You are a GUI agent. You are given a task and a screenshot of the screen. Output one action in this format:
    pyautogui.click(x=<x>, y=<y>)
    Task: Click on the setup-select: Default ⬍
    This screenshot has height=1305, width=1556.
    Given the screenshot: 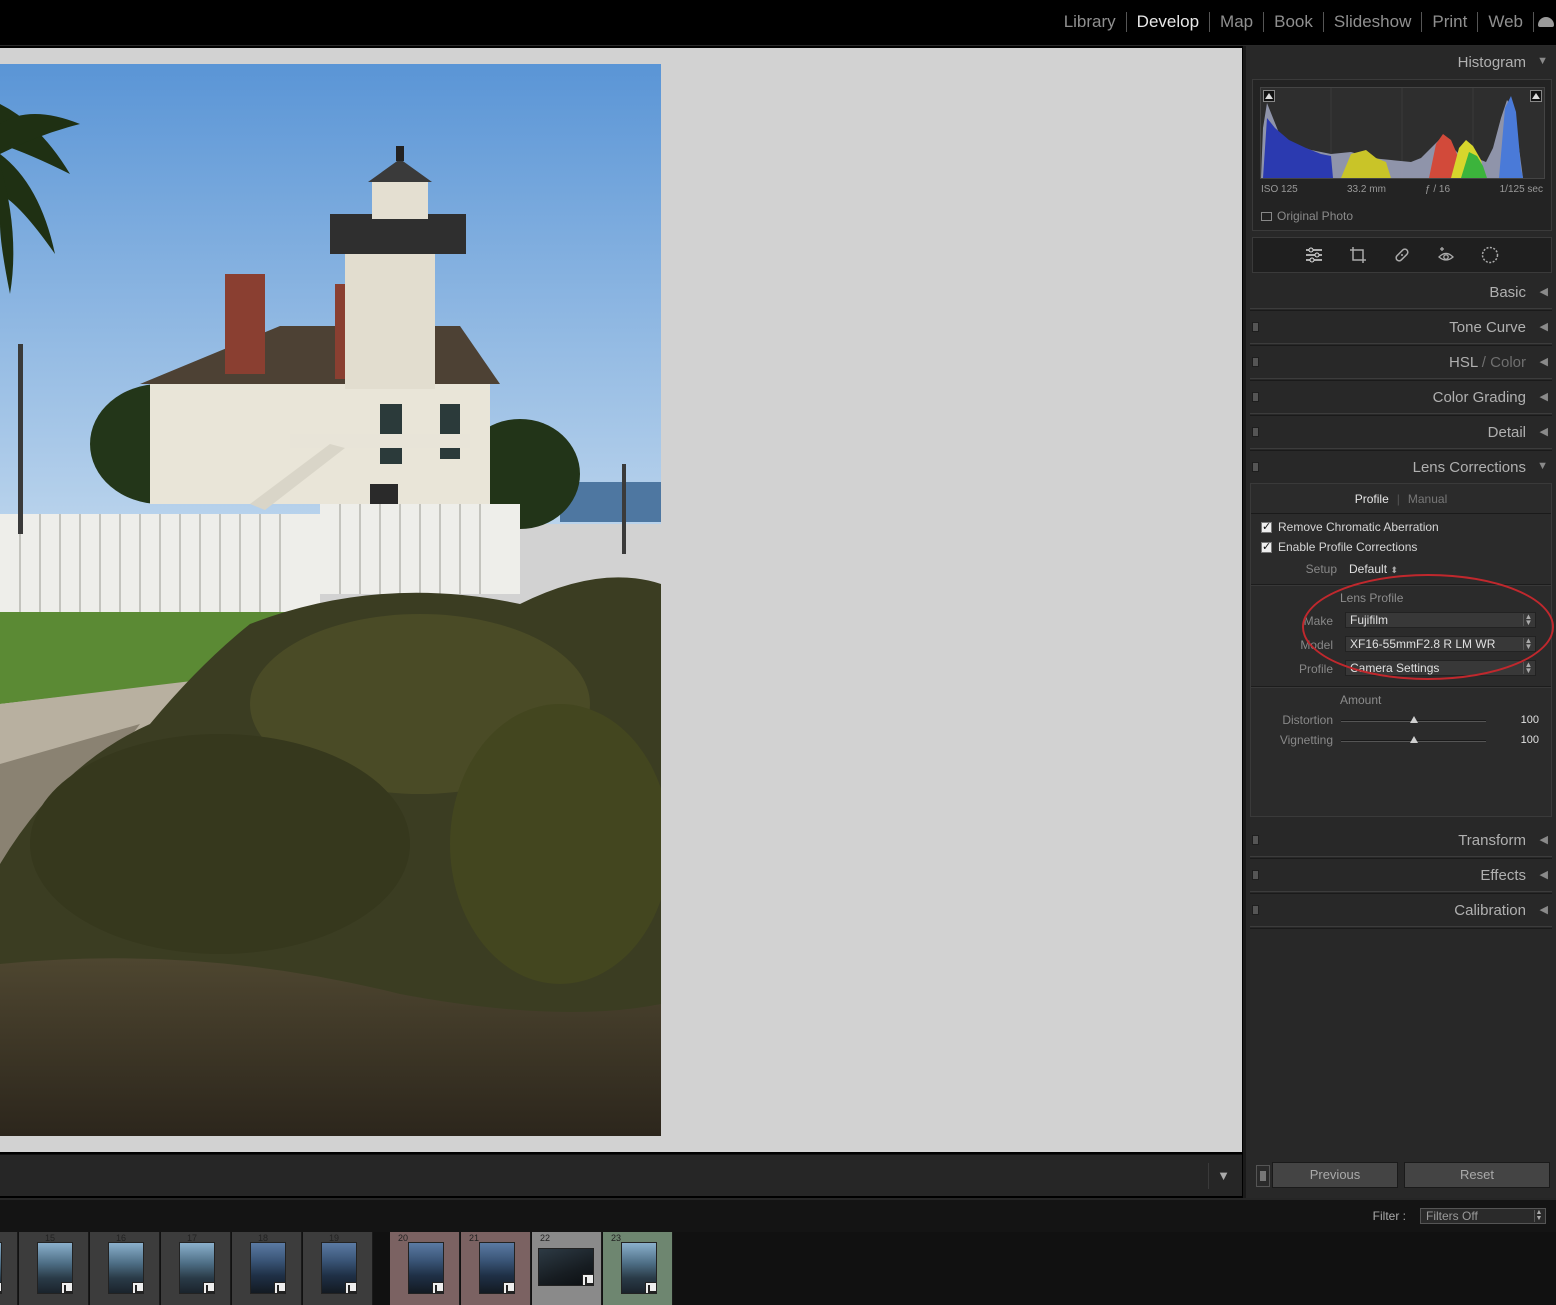 What is the action you would take?
    pyautogui.click(x=1373, y=569)
    